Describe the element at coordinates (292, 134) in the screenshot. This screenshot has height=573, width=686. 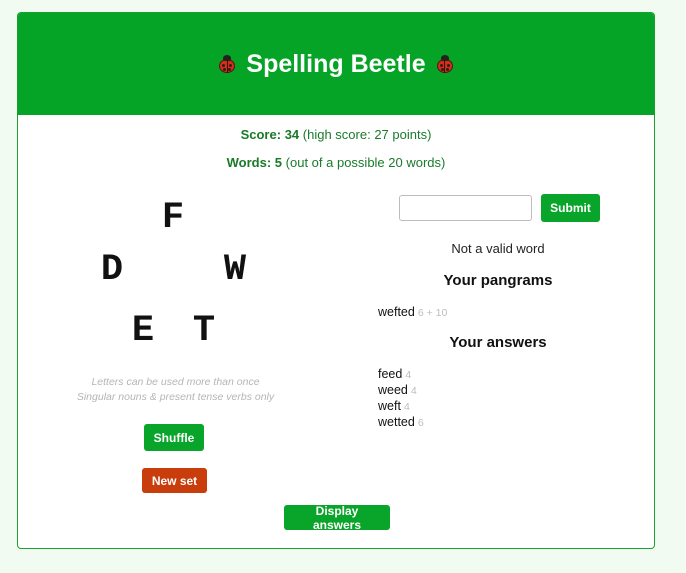
I see `score-value: 34` at that location.